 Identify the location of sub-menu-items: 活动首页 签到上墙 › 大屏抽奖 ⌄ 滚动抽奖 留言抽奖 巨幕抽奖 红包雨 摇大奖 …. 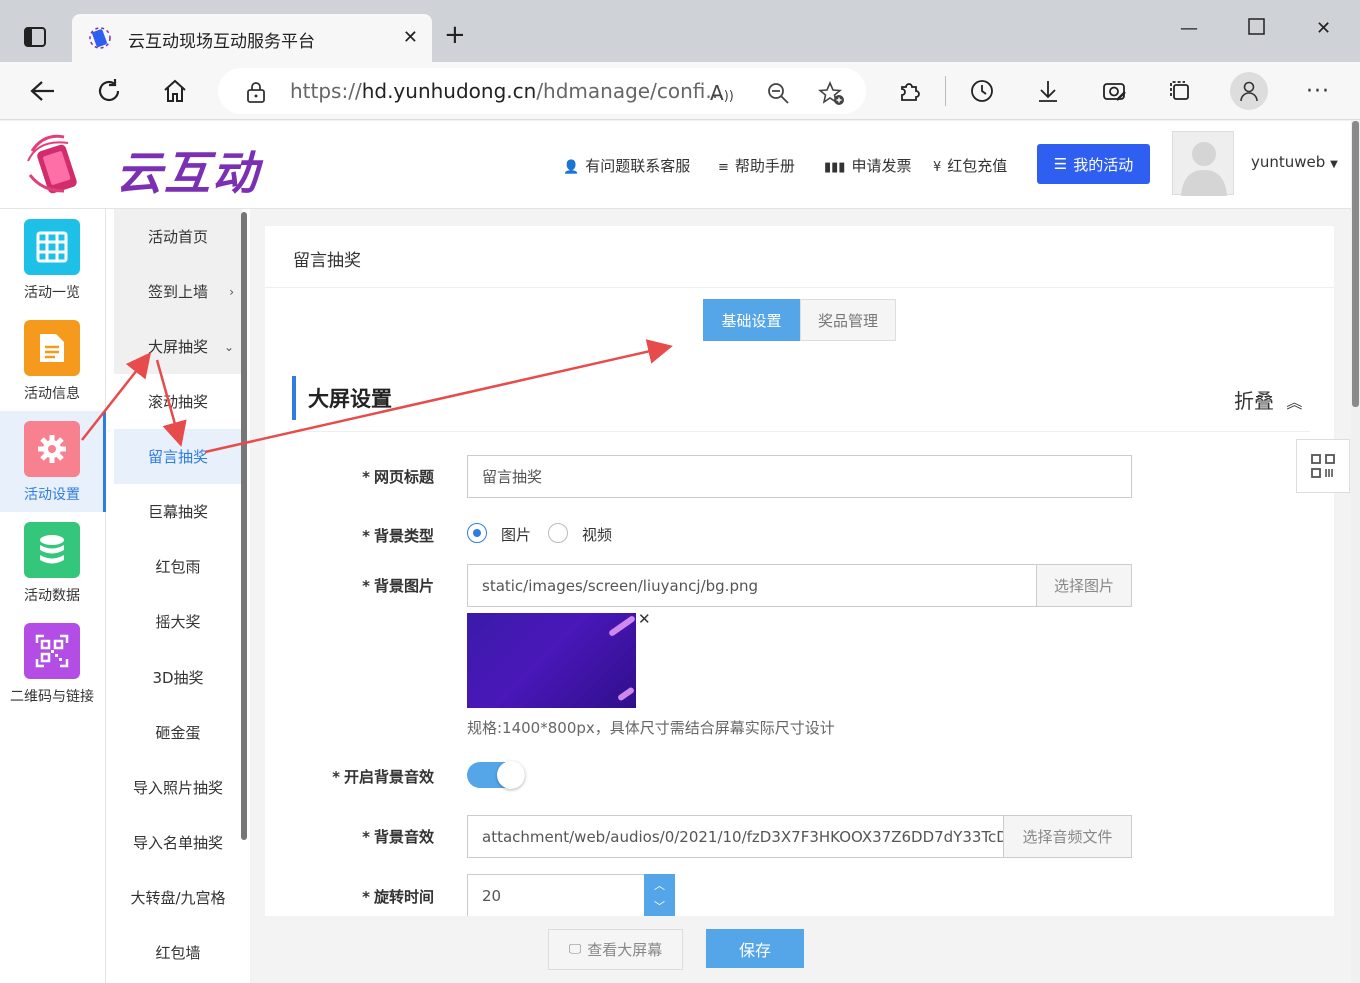
(178, 596).